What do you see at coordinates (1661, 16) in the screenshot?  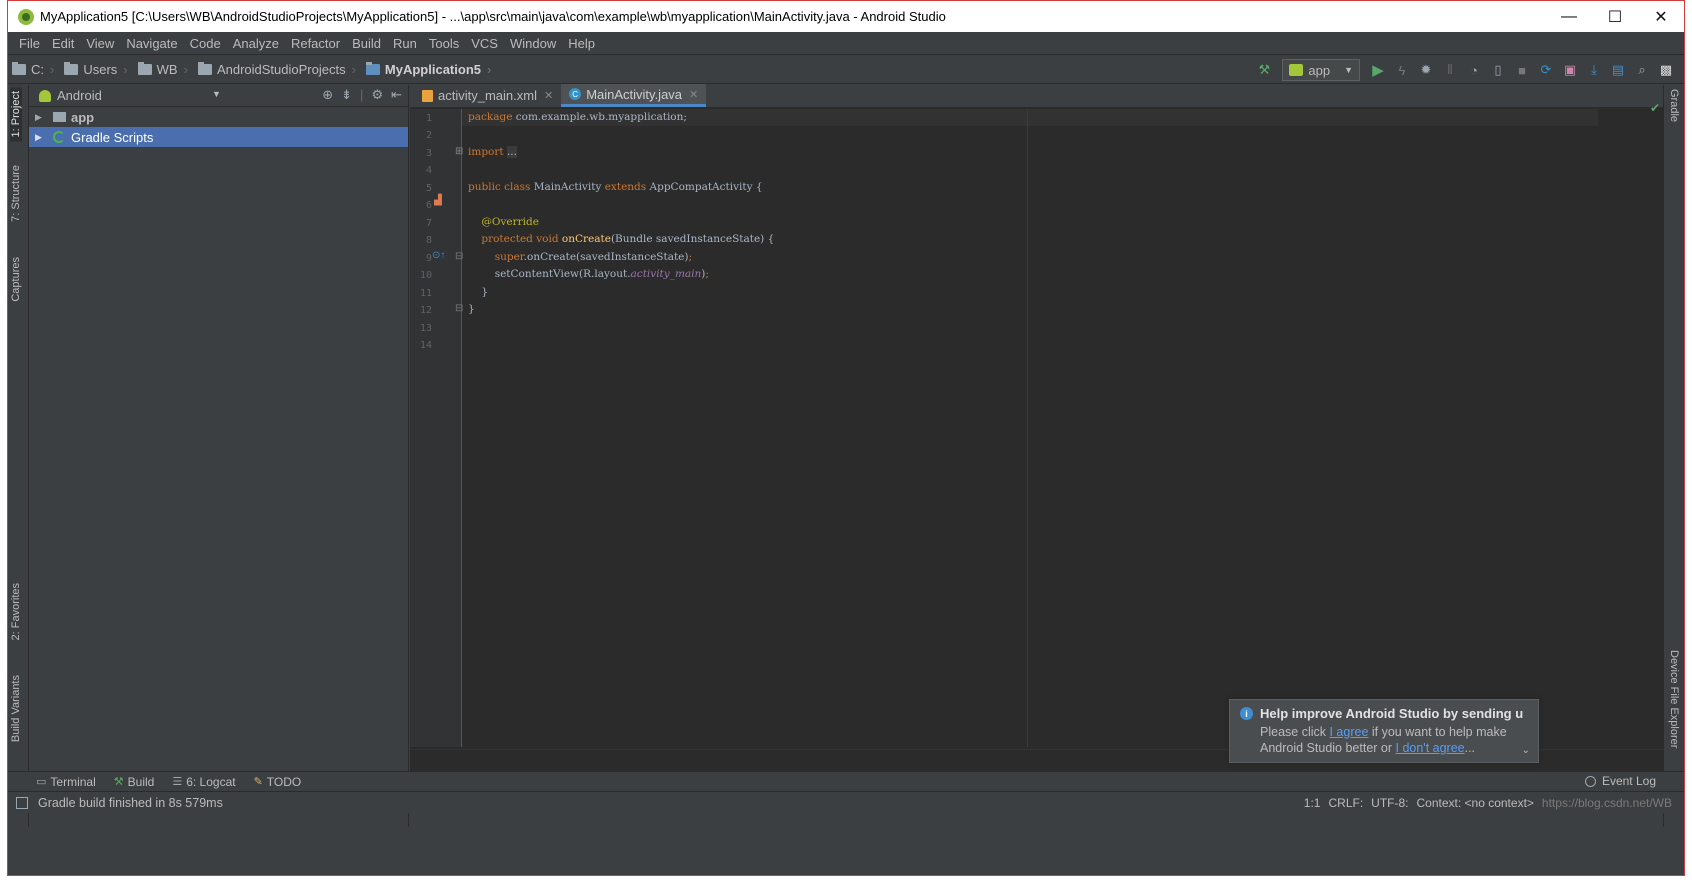 I see `close-button: ✕` at bounding box center [1661, 16].